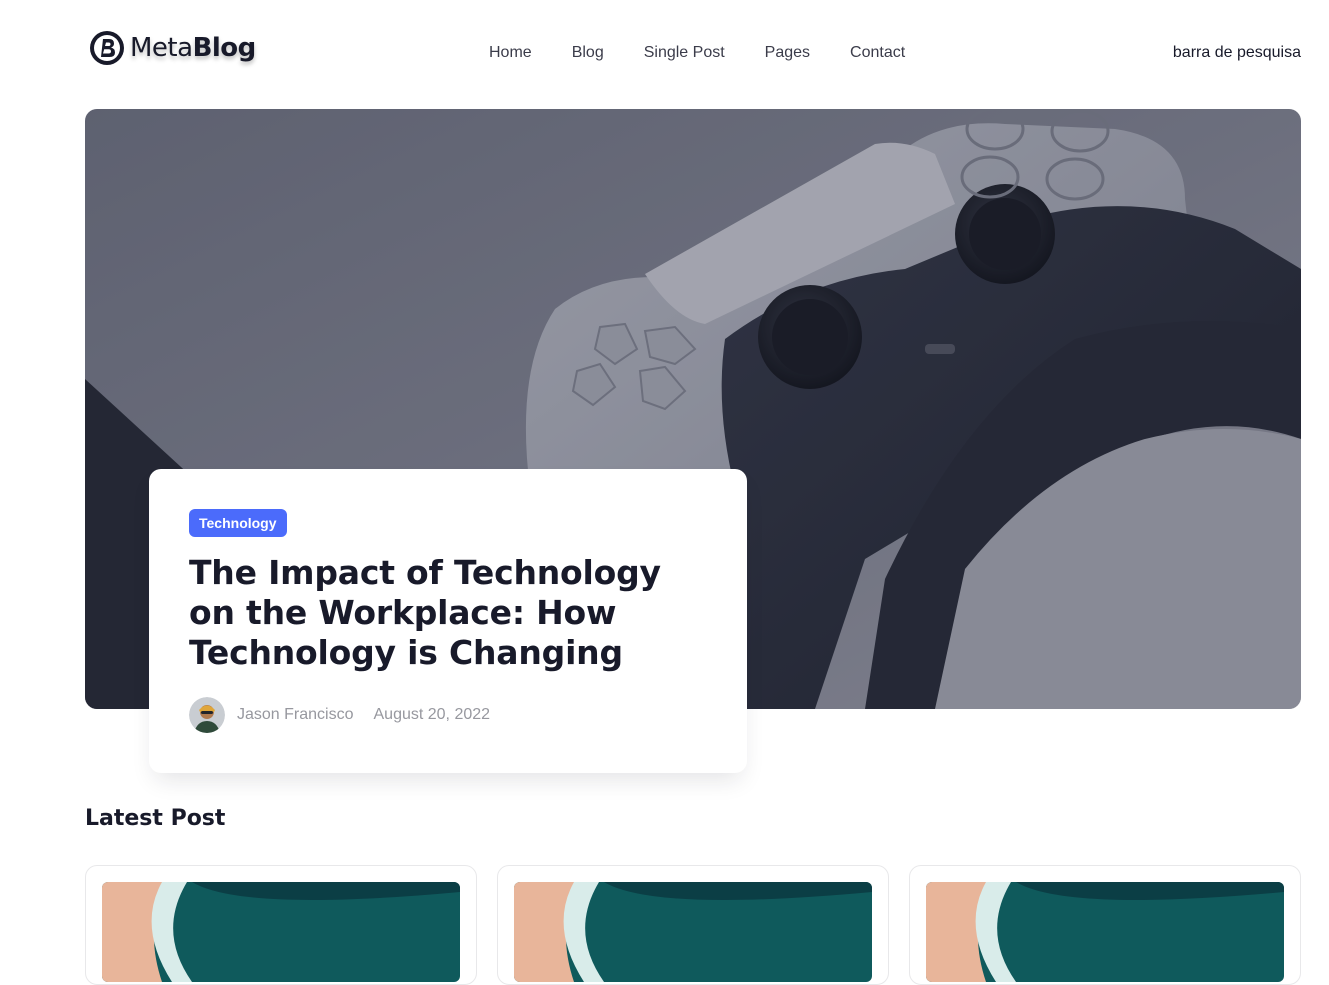 The image size is (1329, 985). Describe the element at coordinates (684, 53) in the screenshot. I see `nav-single-post: Single Post` at that location.